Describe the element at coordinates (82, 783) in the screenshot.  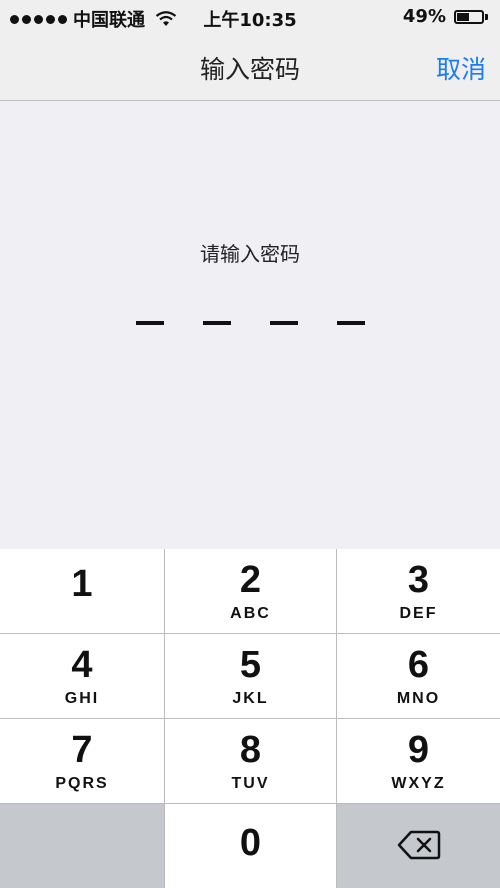
I see `key-letters: PQRS` at that location.